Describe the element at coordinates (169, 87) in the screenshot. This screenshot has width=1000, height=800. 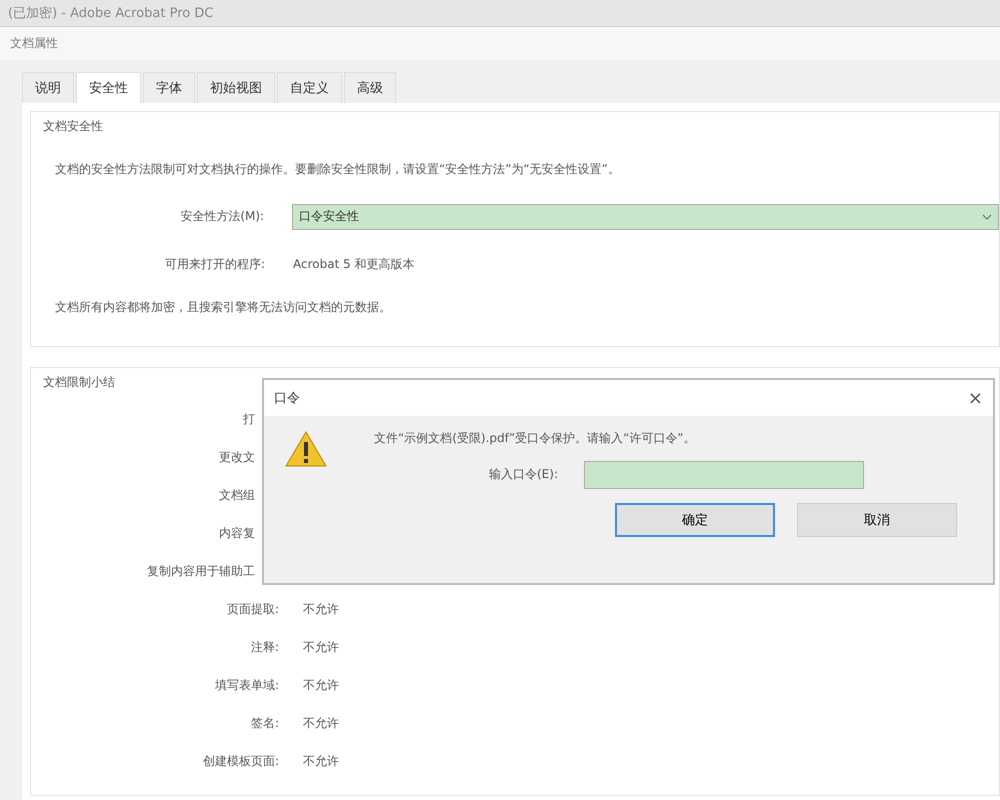
I see `tab: 字体` at that location.